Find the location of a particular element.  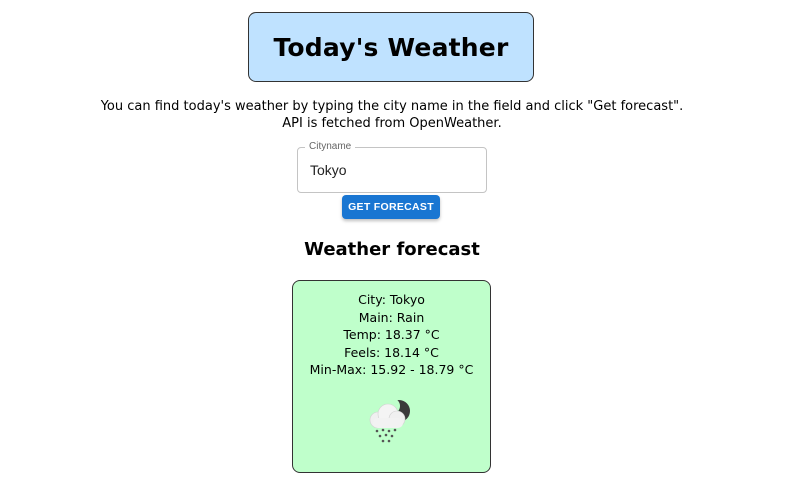

page-title: Today's Weather is located at coordinates (391, 47).